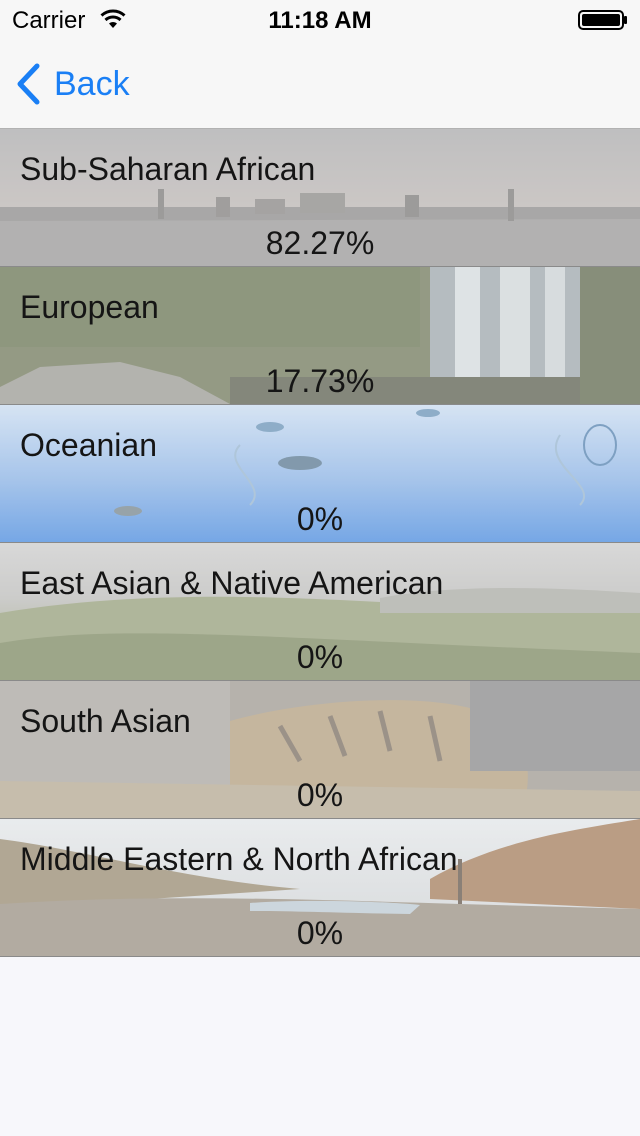  What do you see at coordinates (168, 169) in the screenshot?
I see `ancestry-label: Sub-Saharan African` at bounding box center [168, 169].